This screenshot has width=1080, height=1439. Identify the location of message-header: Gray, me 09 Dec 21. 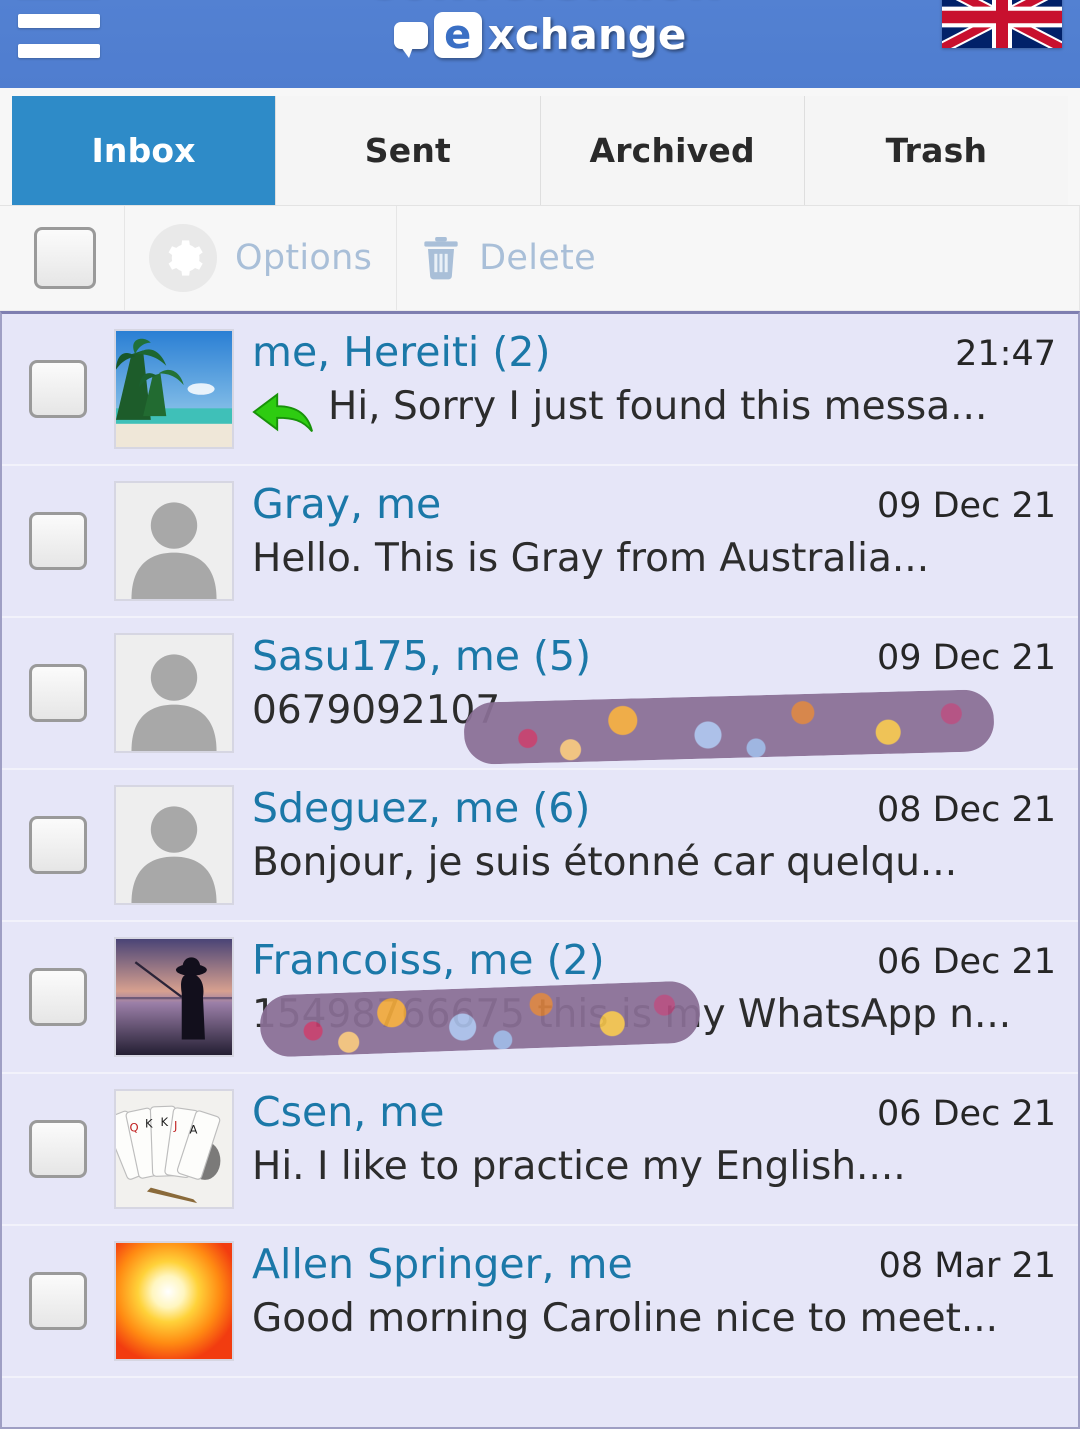
(665, 504).